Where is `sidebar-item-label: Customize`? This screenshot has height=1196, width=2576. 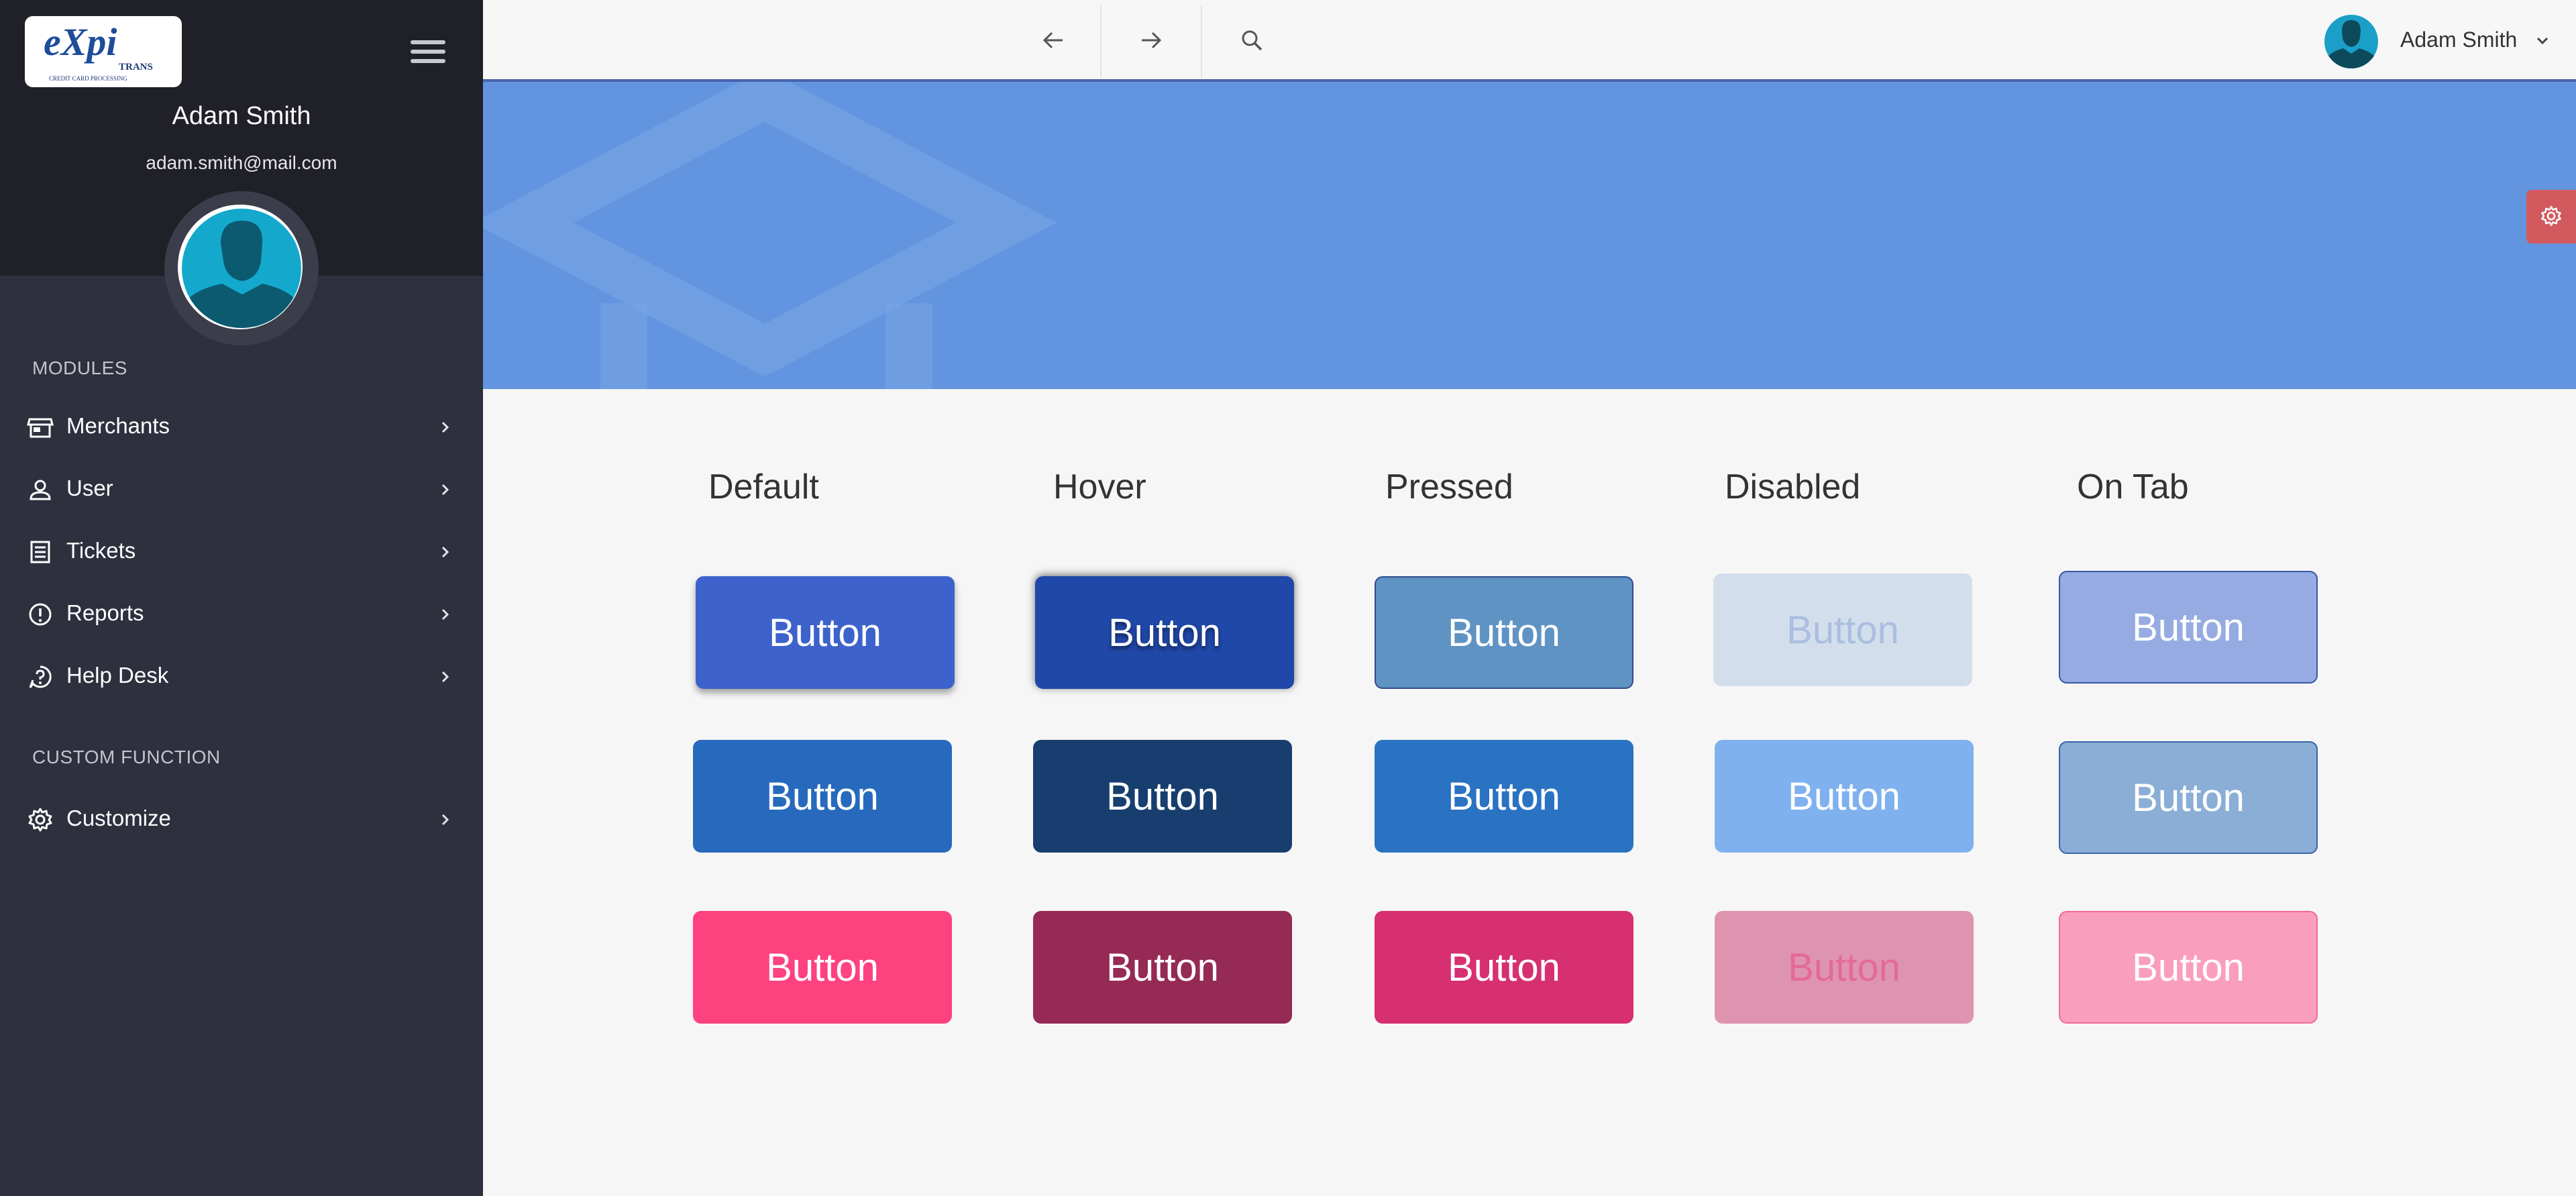 sidebar-item-label: Customize is located at coordinates (118, 818).